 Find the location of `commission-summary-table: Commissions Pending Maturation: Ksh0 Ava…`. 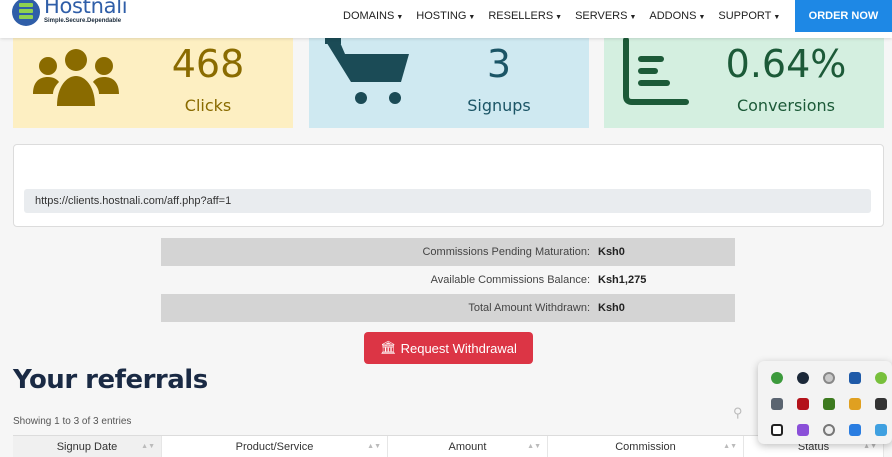

commission-summary-table: Commissions Pending Maturation: Ksh0 Ava… is located at coordinates (448, 280).